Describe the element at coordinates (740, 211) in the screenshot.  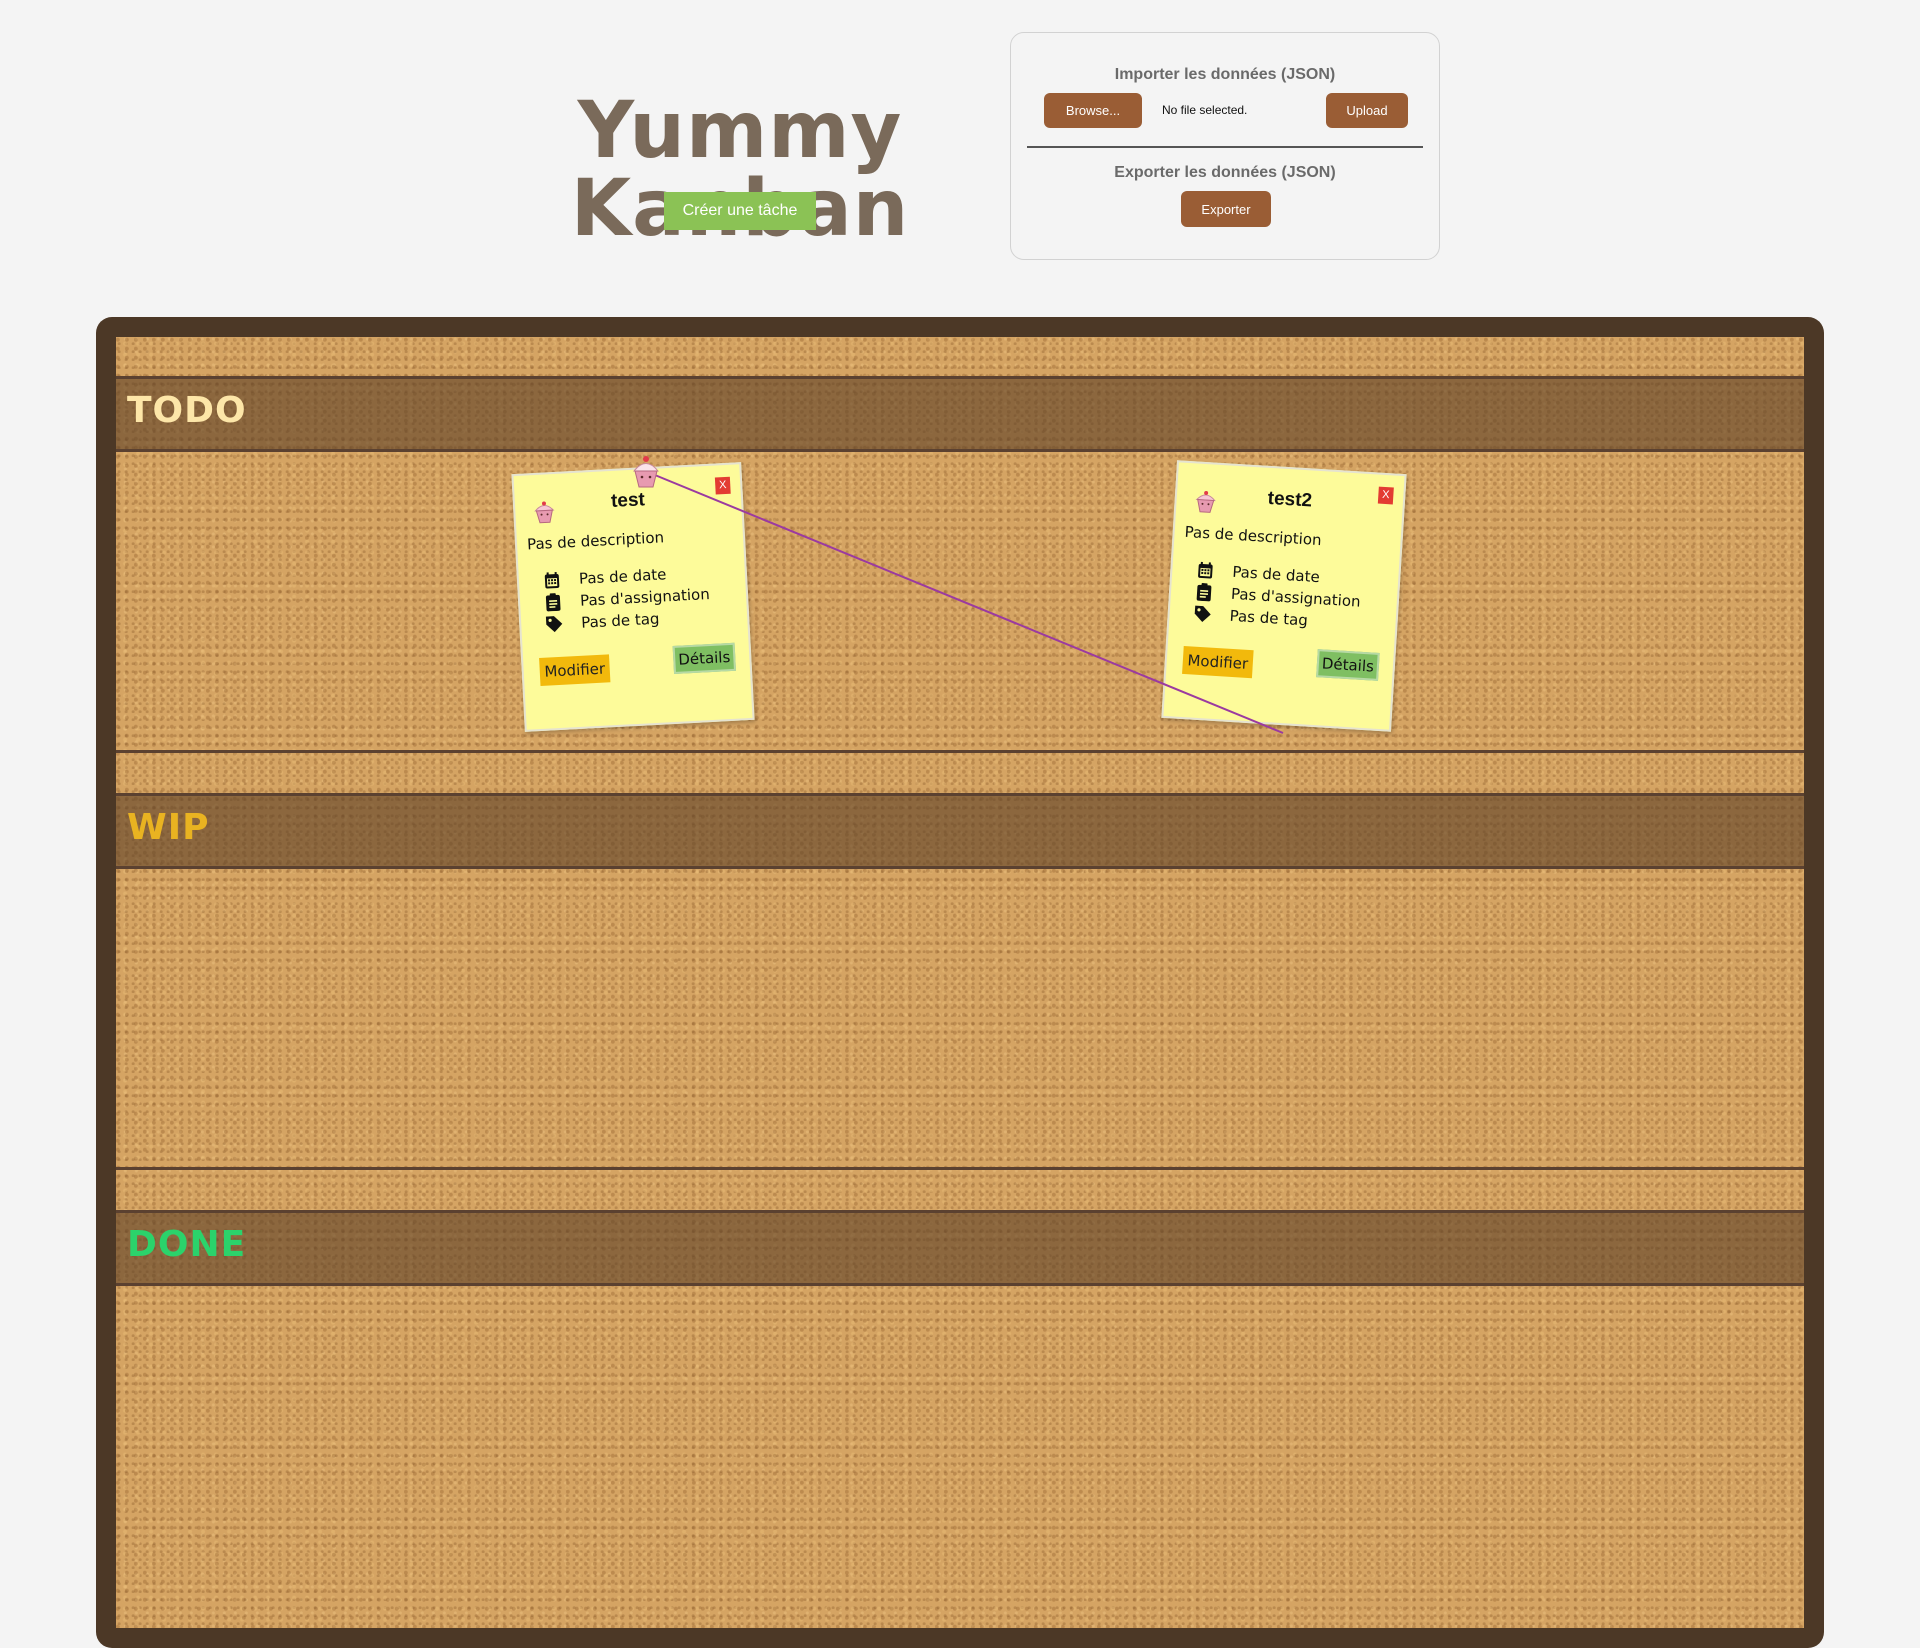
I see `create-task-button: Créer une tâche` at that location.